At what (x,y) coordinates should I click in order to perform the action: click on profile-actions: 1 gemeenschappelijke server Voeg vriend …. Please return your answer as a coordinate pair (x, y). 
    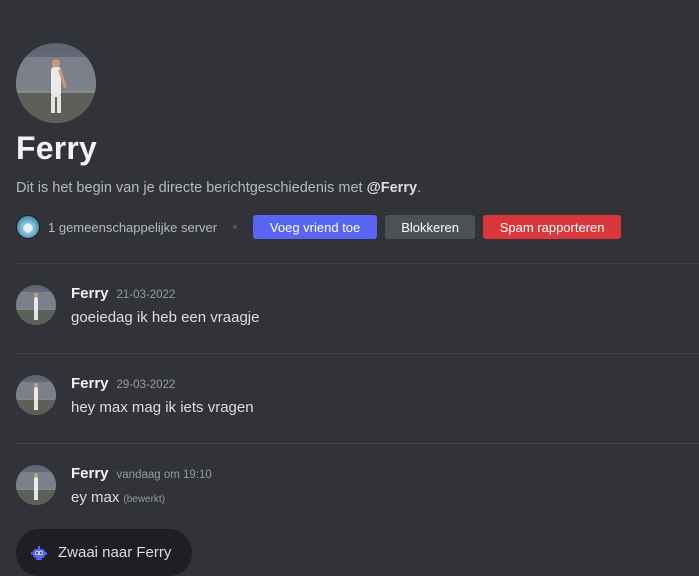
    Looking at the image, I should click on (322, 227).